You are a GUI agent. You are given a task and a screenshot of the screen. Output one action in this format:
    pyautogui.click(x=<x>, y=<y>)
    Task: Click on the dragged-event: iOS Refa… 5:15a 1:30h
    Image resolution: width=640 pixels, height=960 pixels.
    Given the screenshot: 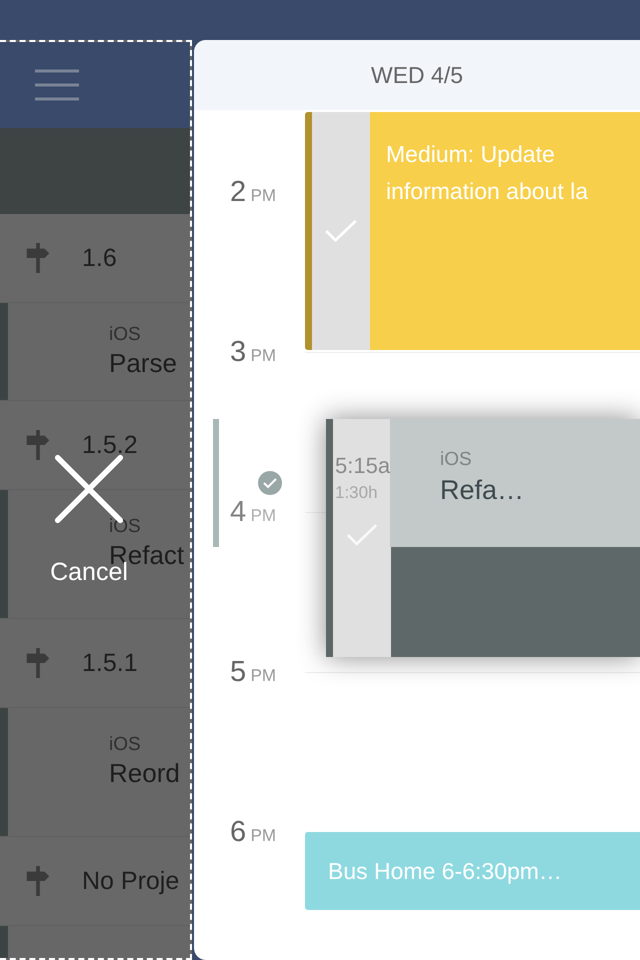 What is the action you would take?
    pyautogui.click(x=483, y=538)
    